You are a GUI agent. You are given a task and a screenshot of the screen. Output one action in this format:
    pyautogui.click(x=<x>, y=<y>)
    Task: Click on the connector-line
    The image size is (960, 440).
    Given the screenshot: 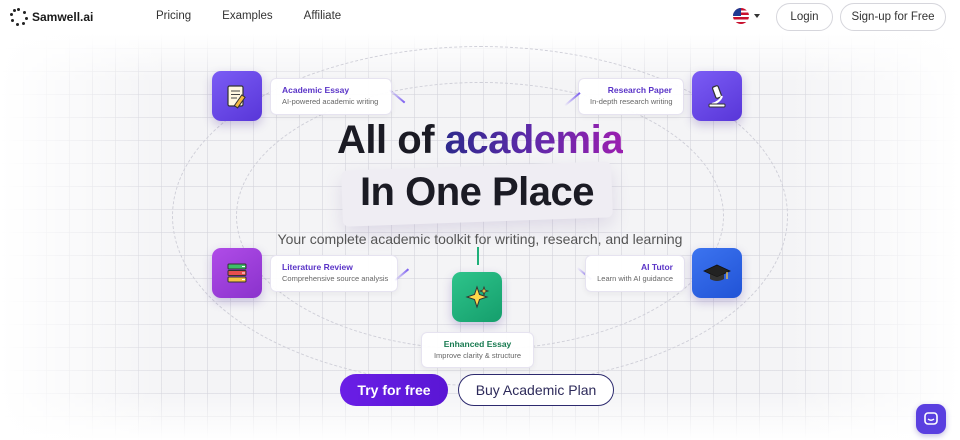 What is the action you would take?
    pyautogui.click(x=478, y=256)
    